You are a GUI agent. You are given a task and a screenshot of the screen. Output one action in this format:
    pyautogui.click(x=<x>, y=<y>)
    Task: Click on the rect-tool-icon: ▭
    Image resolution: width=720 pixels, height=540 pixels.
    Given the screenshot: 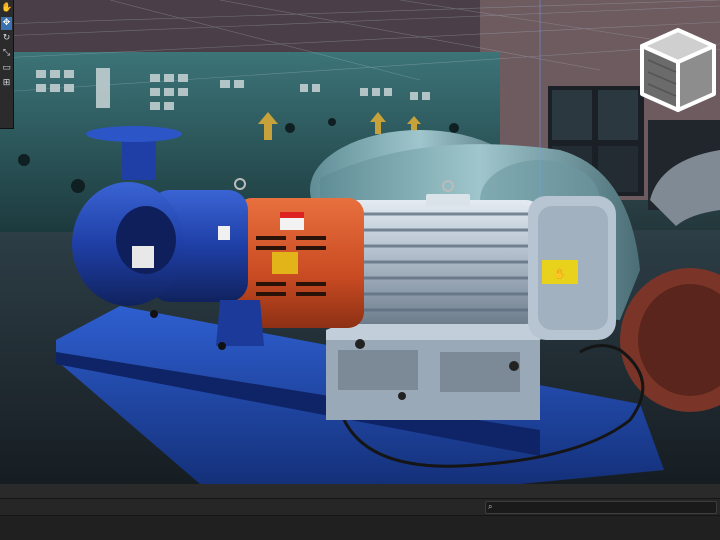 What is the action you would take?
    pyautogui.click(x=6, y=68)
    